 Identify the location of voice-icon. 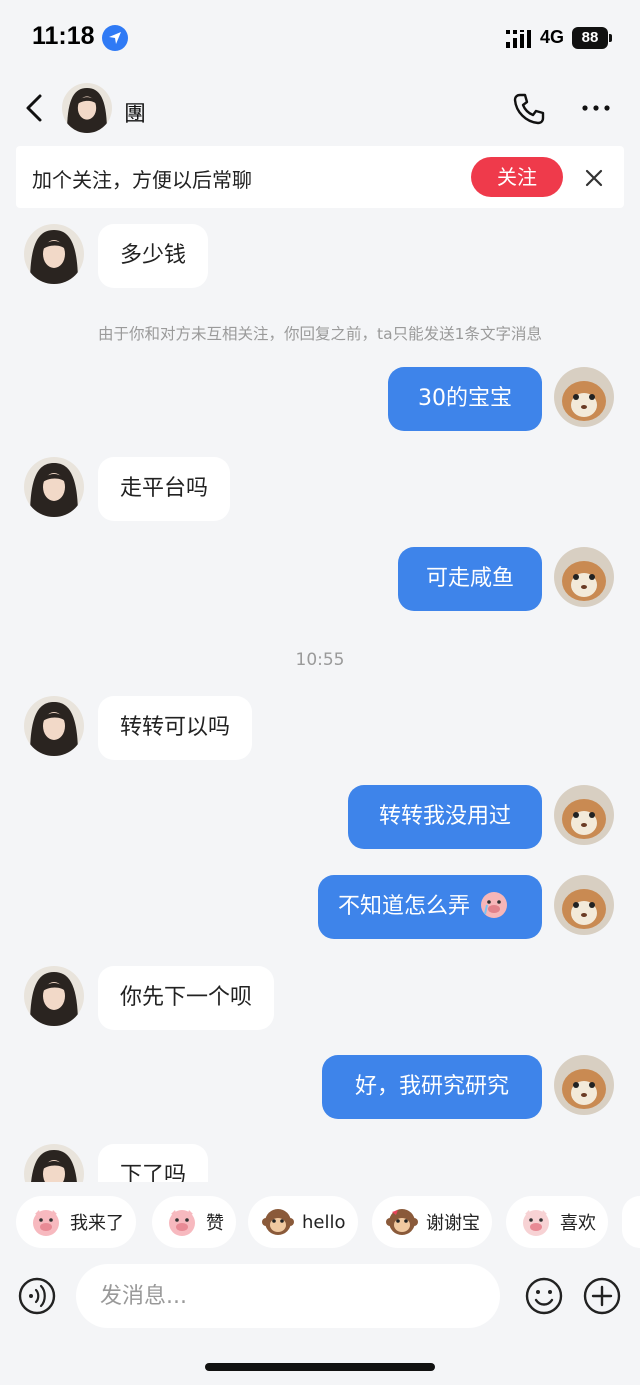
(37, 1296).